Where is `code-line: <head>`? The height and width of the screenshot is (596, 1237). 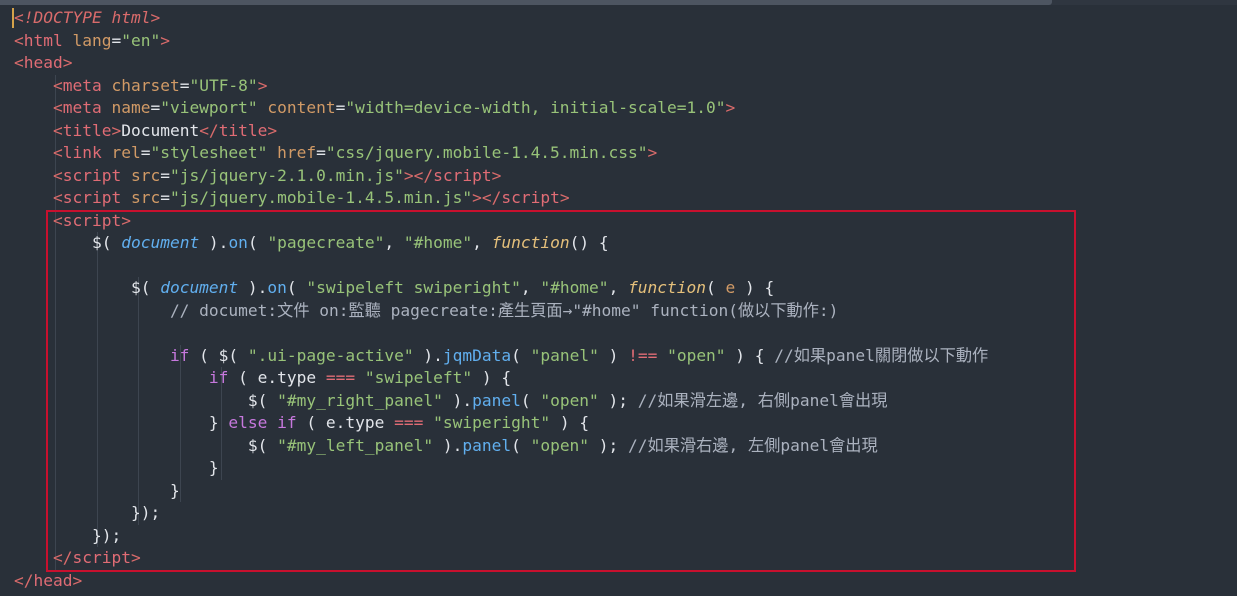 code-line: <head> is located at coordinates (43, 63).